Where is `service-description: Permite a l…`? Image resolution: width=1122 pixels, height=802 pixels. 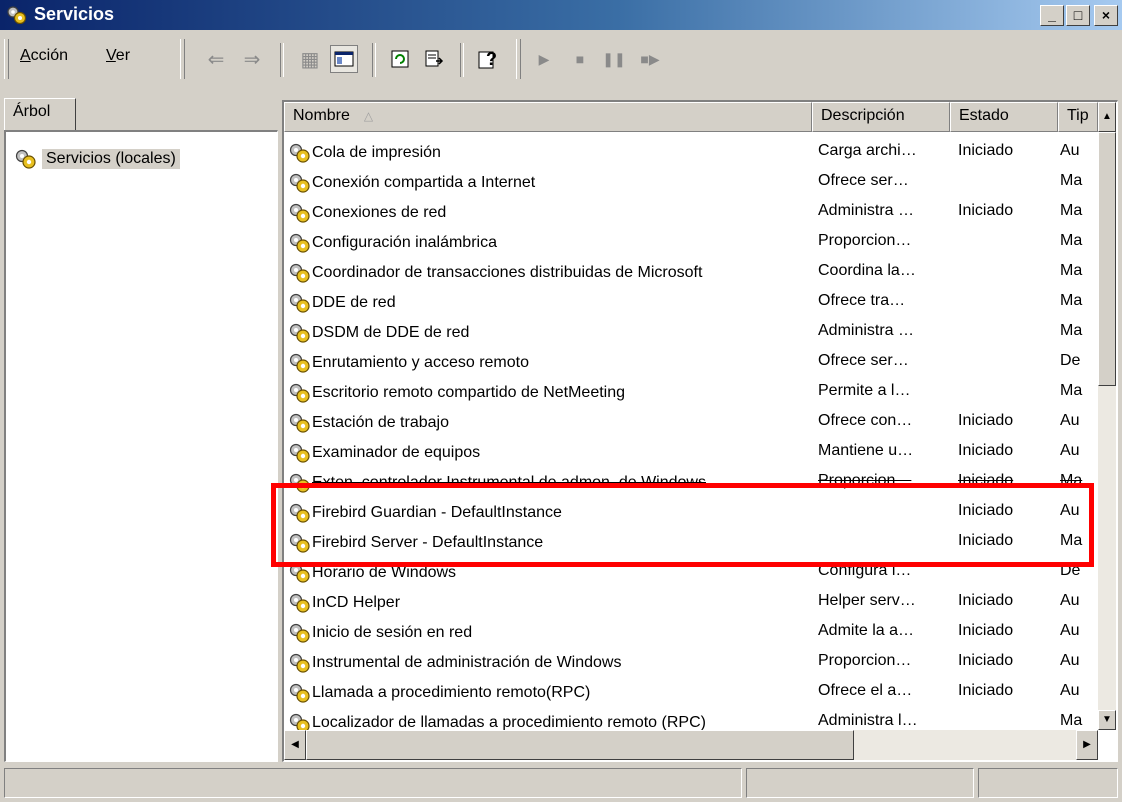 service-description: Permite a l… is located at coordinates (864, 390).